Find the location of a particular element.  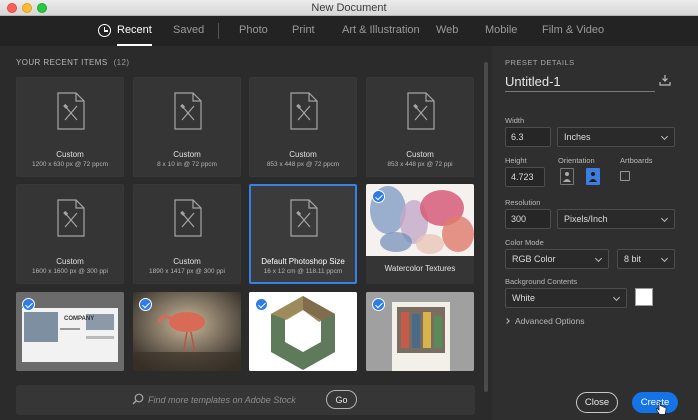

width-unit-value: Inches is located at coordinates (577, 137).